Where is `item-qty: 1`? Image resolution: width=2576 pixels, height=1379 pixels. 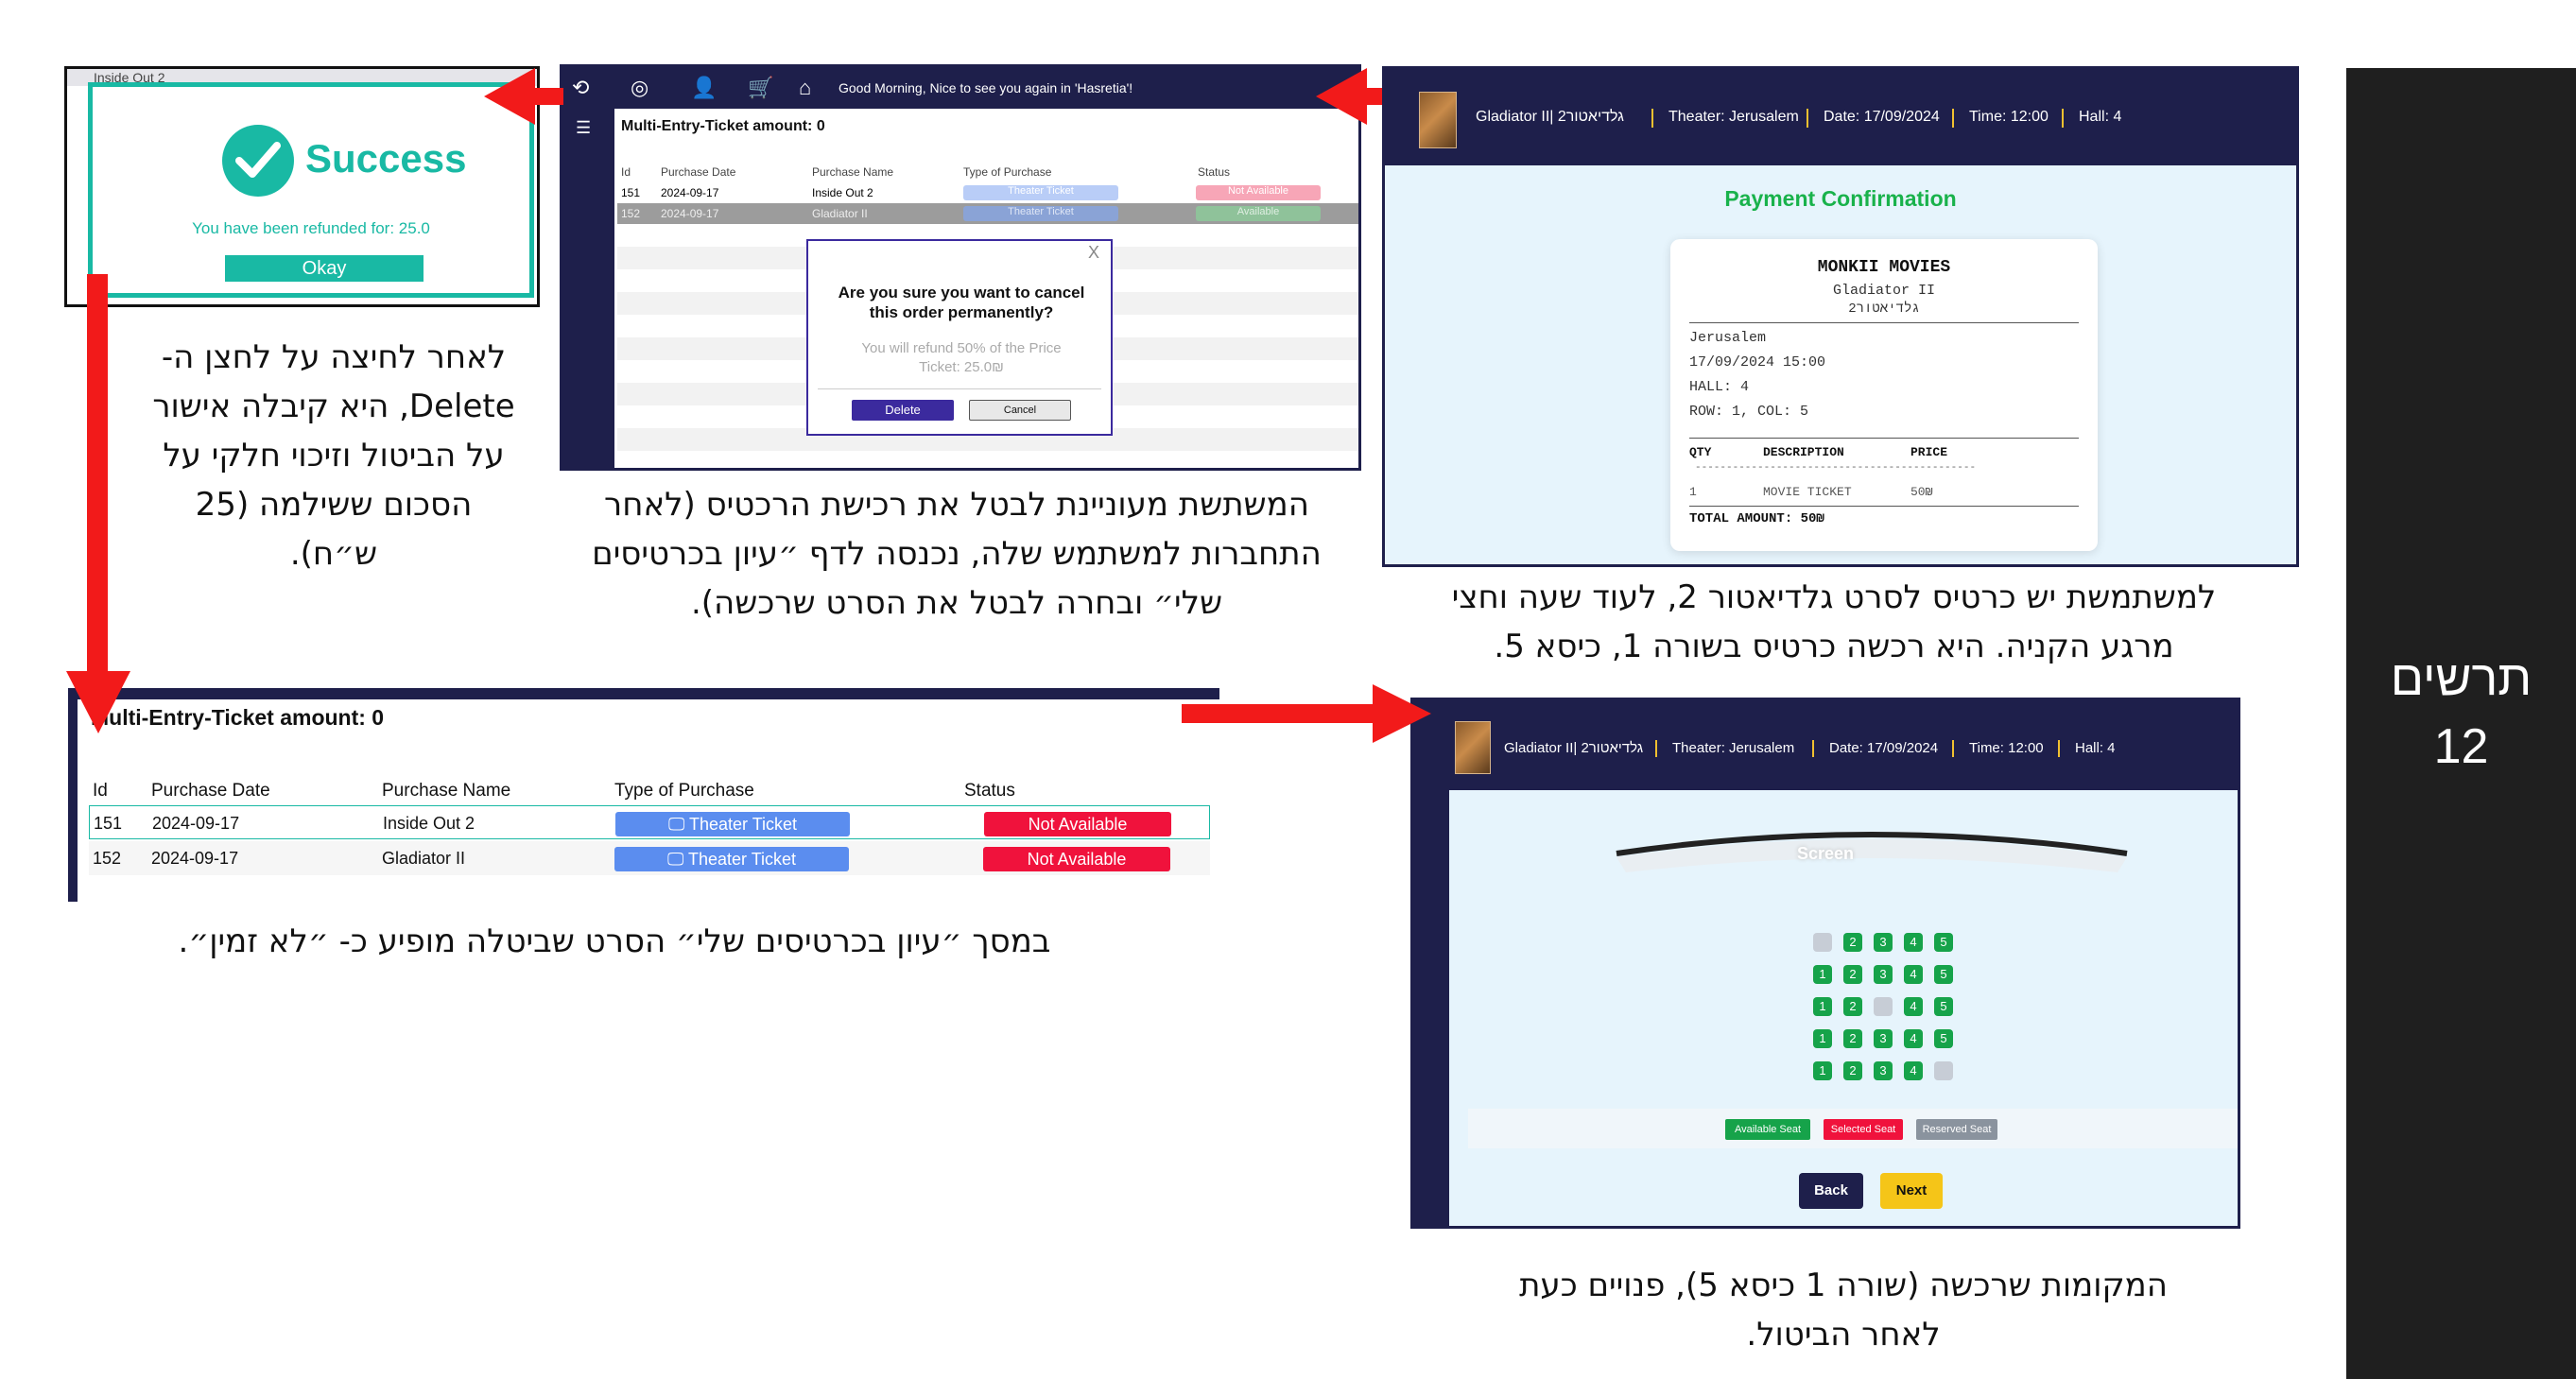 item-qty: 1 is located at coordinates (1693, 492).